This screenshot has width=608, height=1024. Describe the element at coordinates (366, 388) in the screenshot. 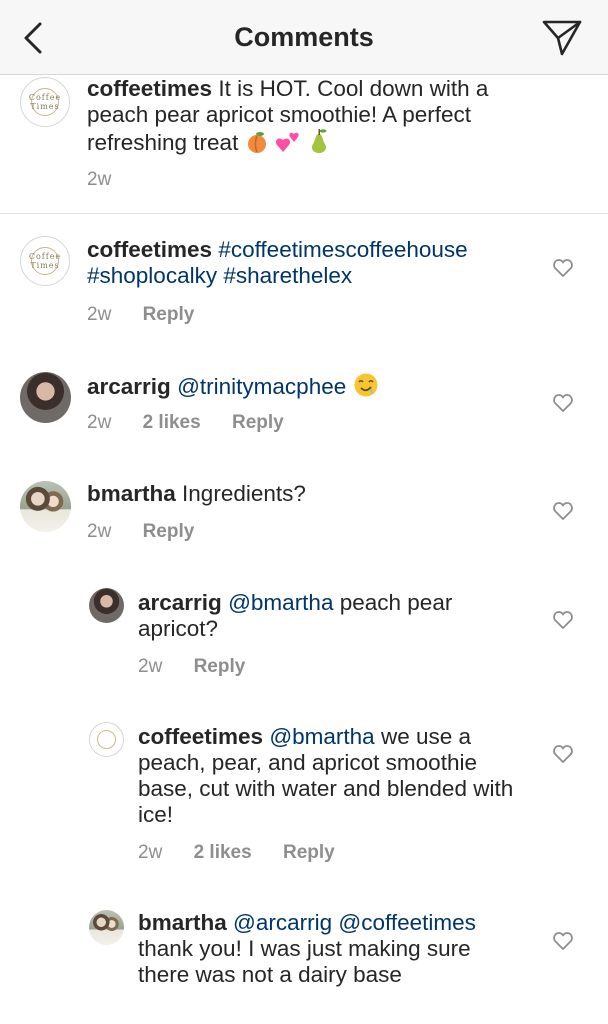

I see `drooling-face-emoji-icon` at that location.